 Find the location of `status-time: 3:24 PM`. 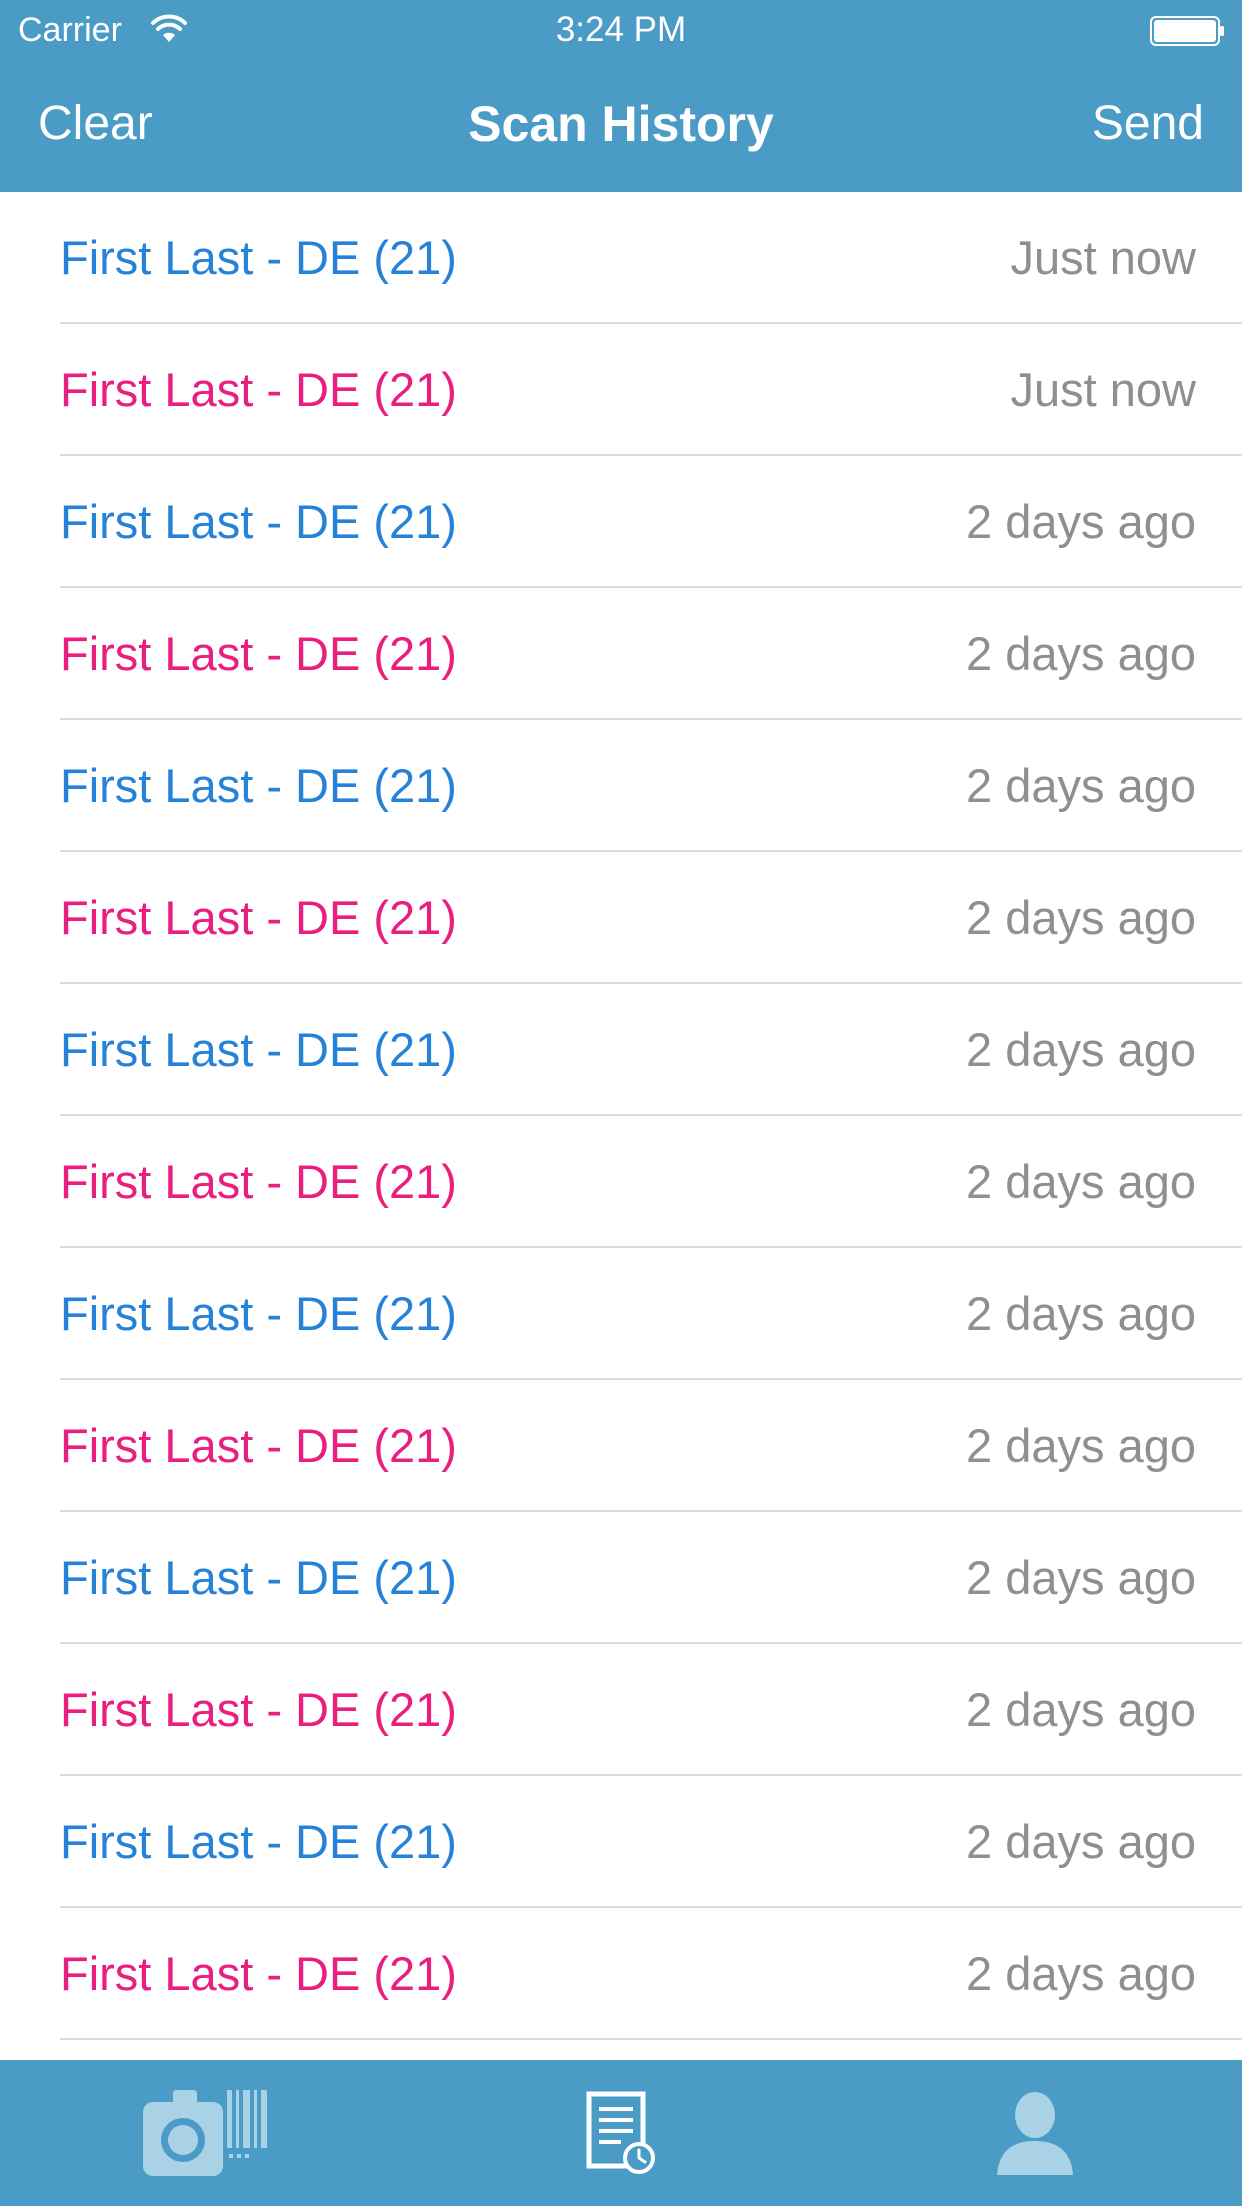

status-time: 3:24 PM is located at coordinates (621, 29).